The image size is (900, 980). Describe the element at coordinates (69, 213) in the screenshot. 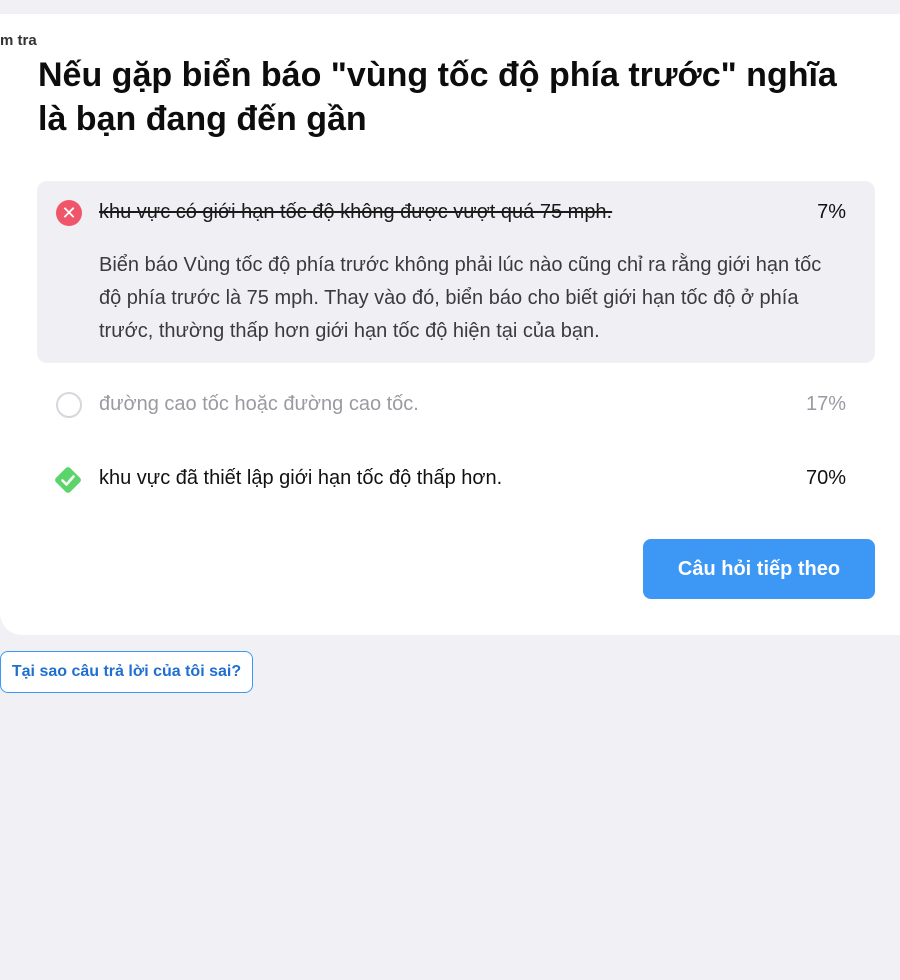

I see `close-icon: ✕` at that location.